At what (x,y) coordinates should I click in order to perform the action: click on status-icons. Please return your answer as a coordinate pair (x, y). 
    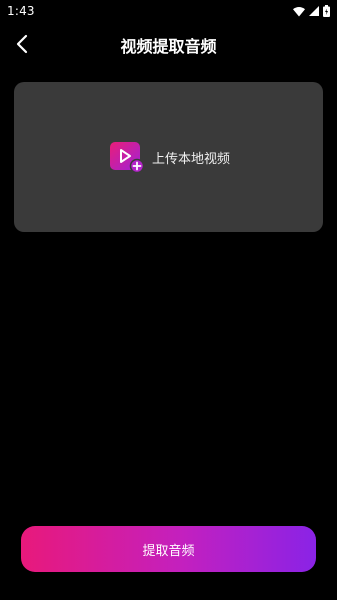
    Looking at the image, I should click on (311, 11).